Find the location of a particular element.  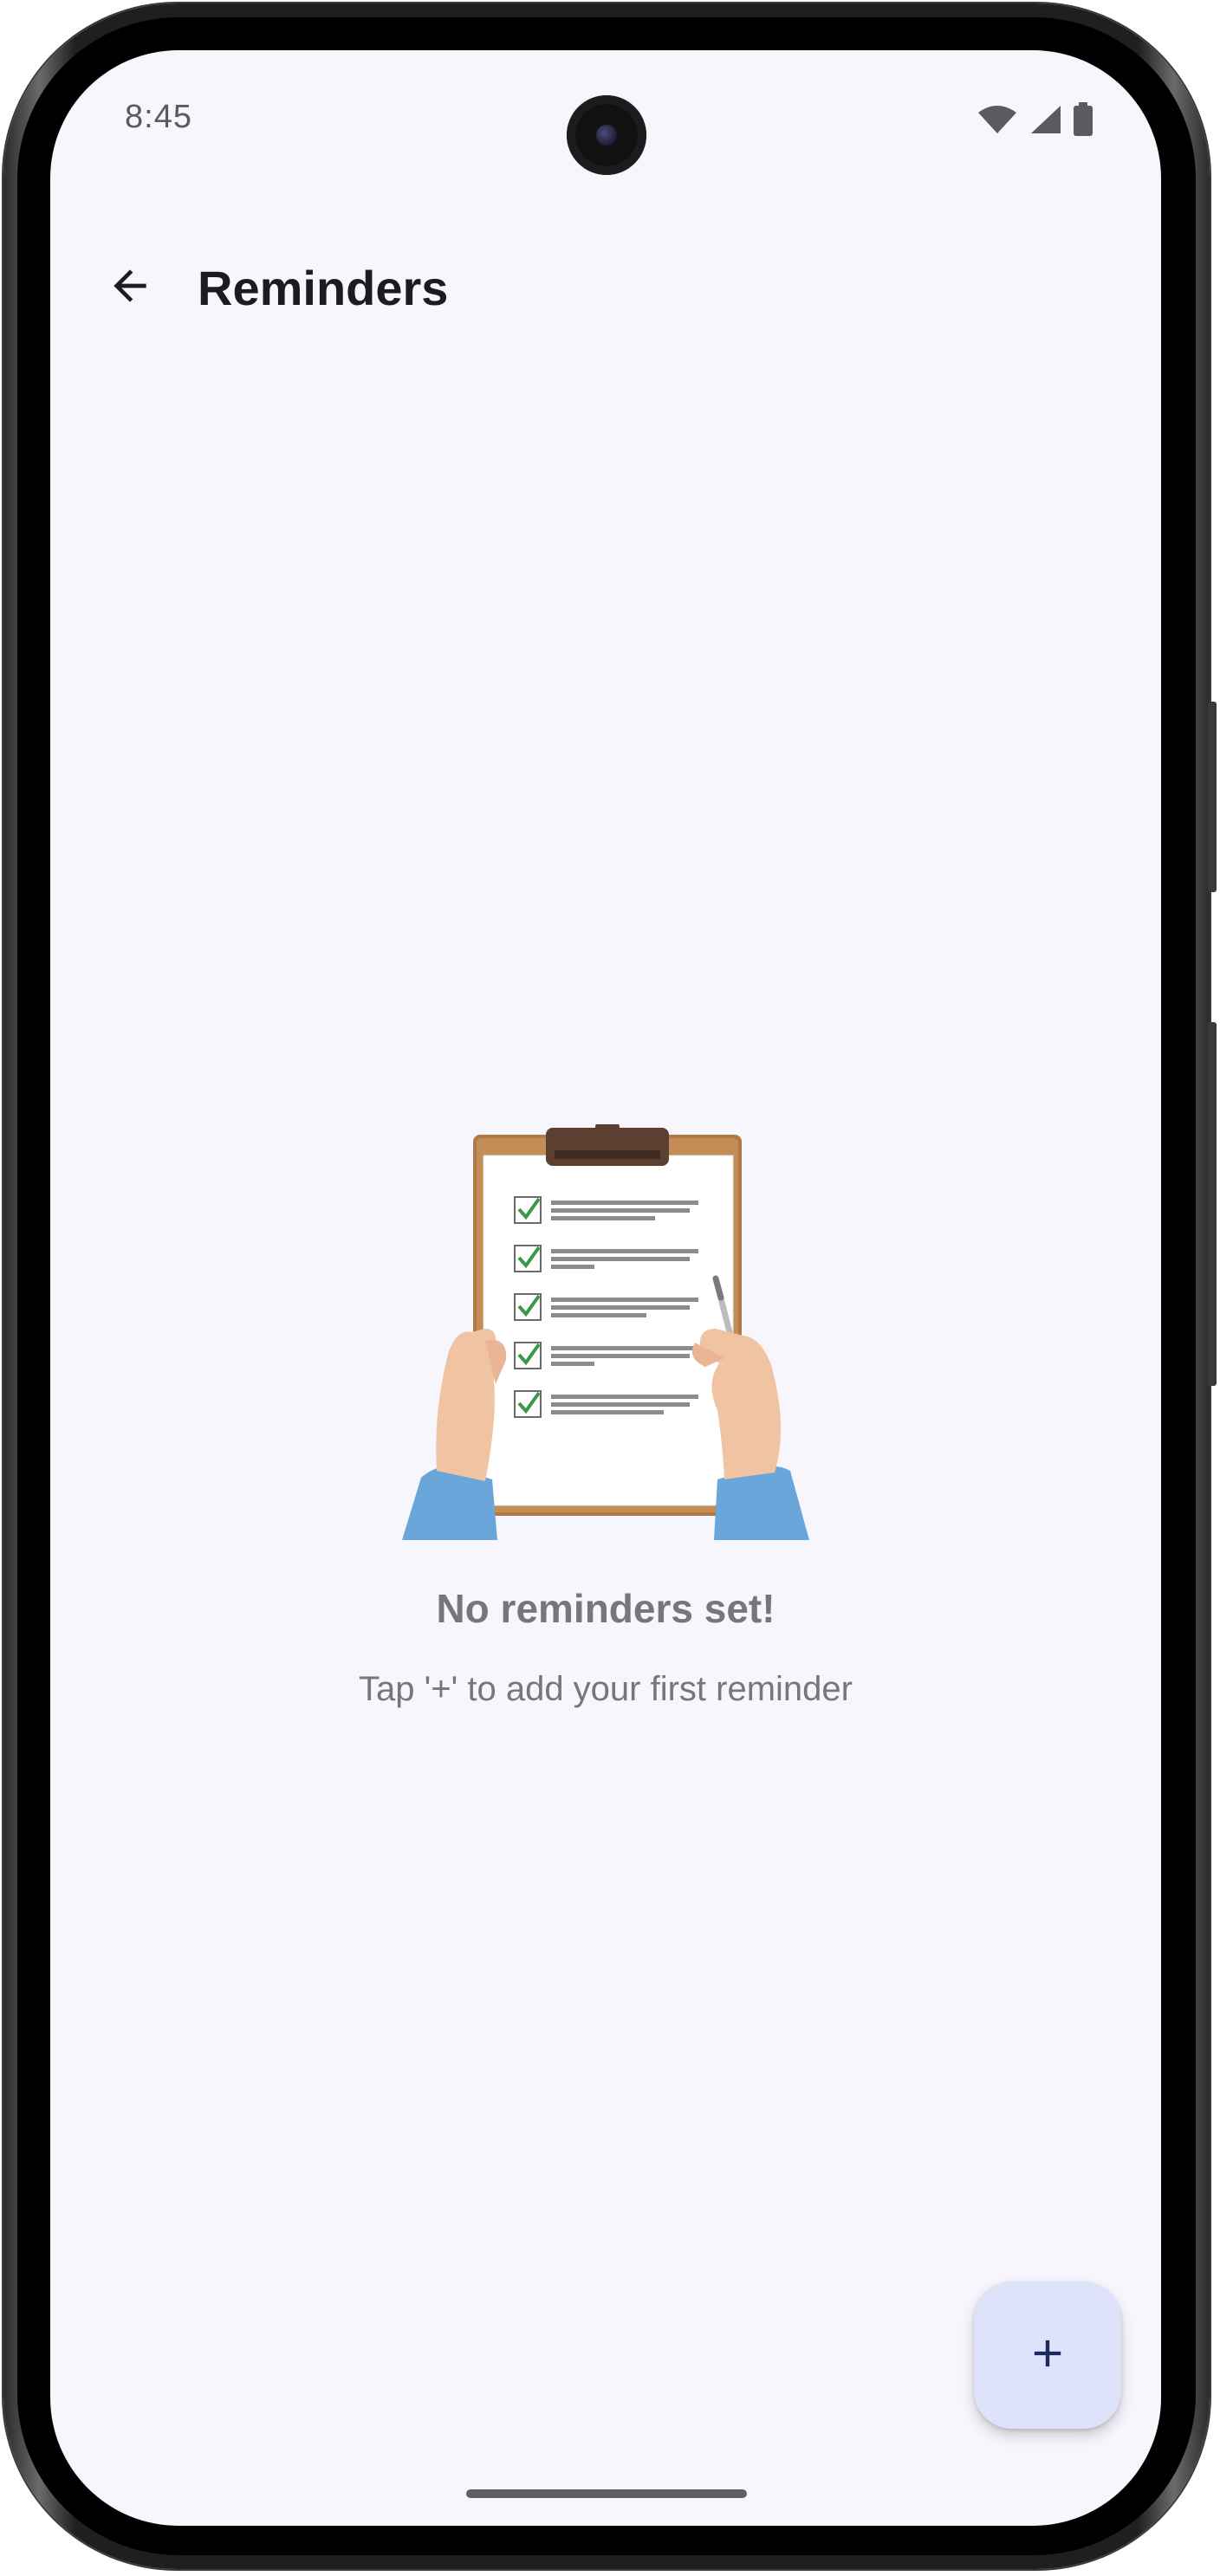

front-camera is located at coordinates (606, 135).